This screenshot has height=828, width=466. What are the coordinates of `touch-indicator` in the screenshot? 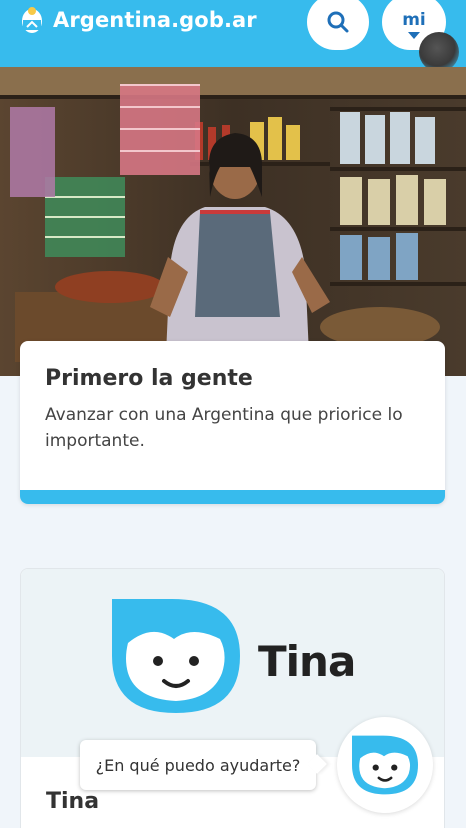 It's located at (439, 52).